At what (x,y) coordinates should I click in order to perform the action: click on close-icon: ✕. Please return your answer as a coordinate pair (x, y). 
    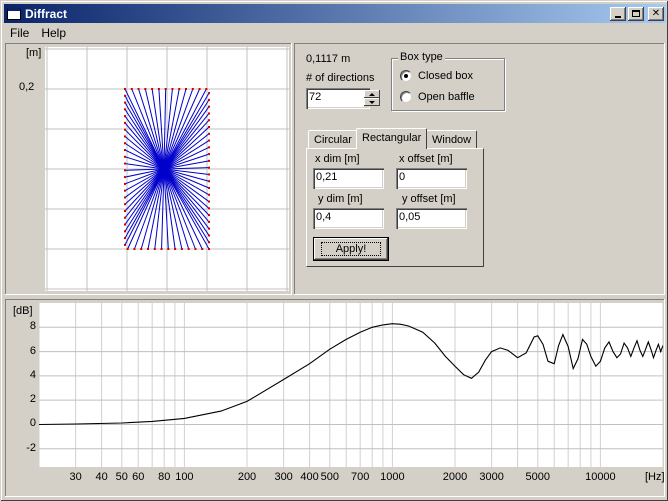
    Looking at the image, I should click on (656, 13).